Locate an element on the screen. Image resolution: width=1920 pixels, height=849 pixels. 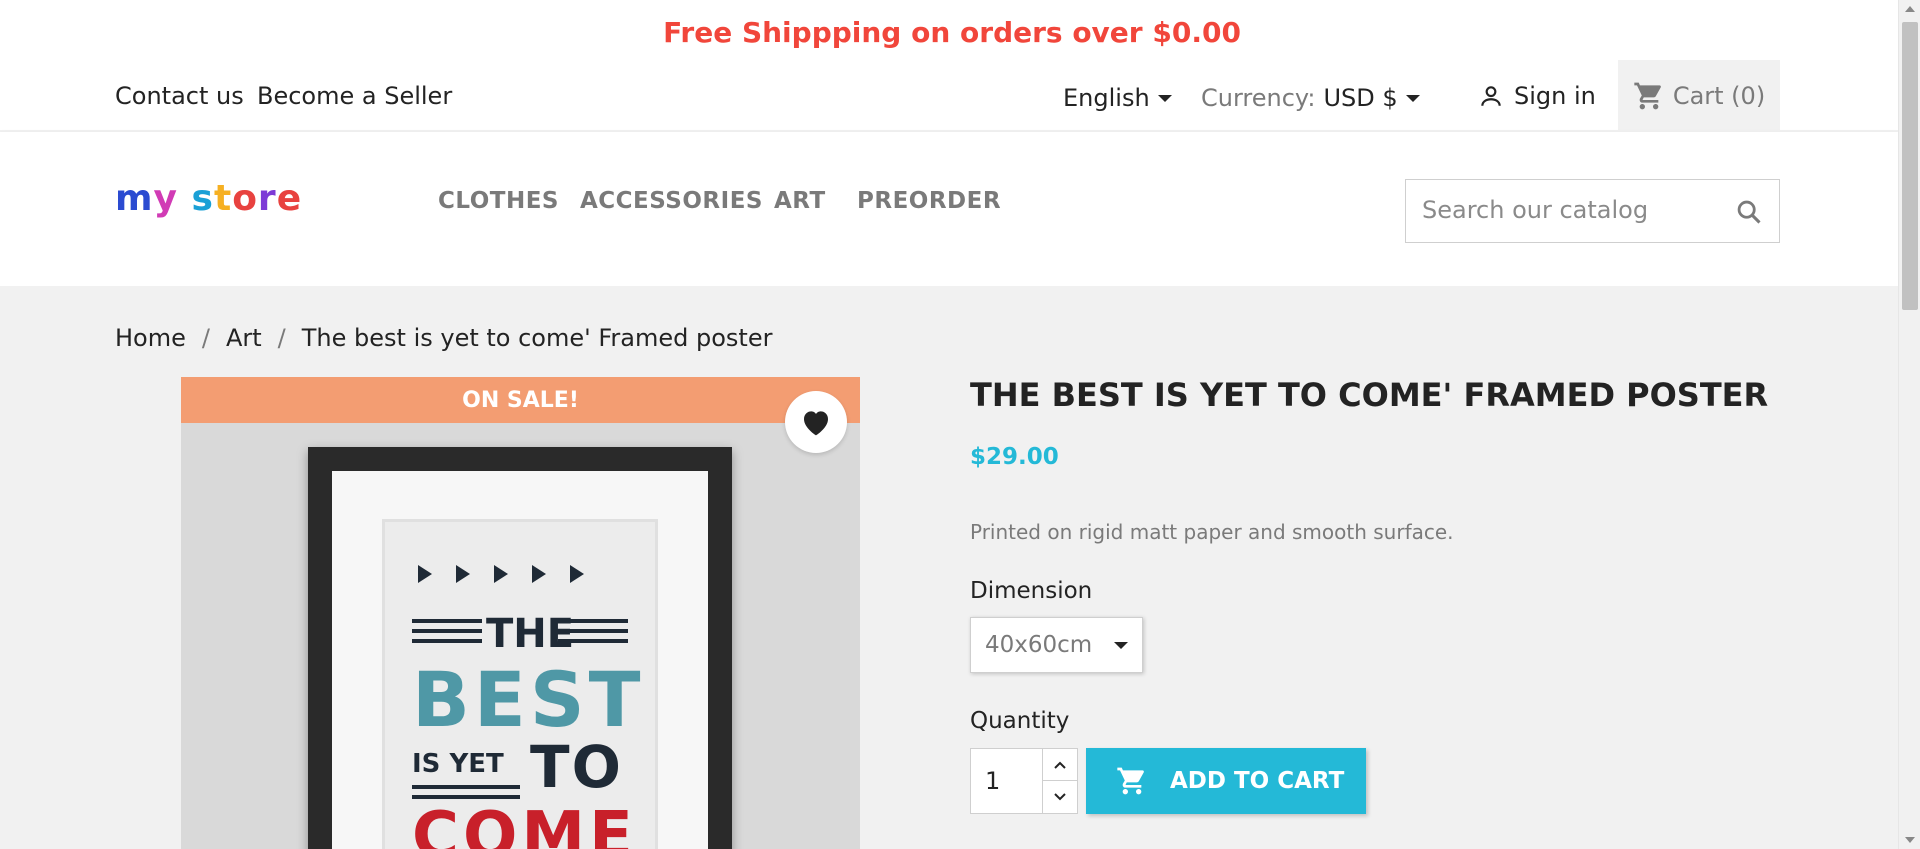
dimension-value: 40x60cm is located at coordinates (1039, 645).